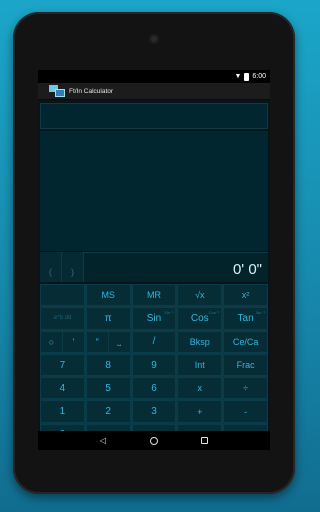 This screenshot has width=320, height=512. Describe the element at coordinates (200, 341) in the screenshot. I see `backspace-button: Bksp` at that location.